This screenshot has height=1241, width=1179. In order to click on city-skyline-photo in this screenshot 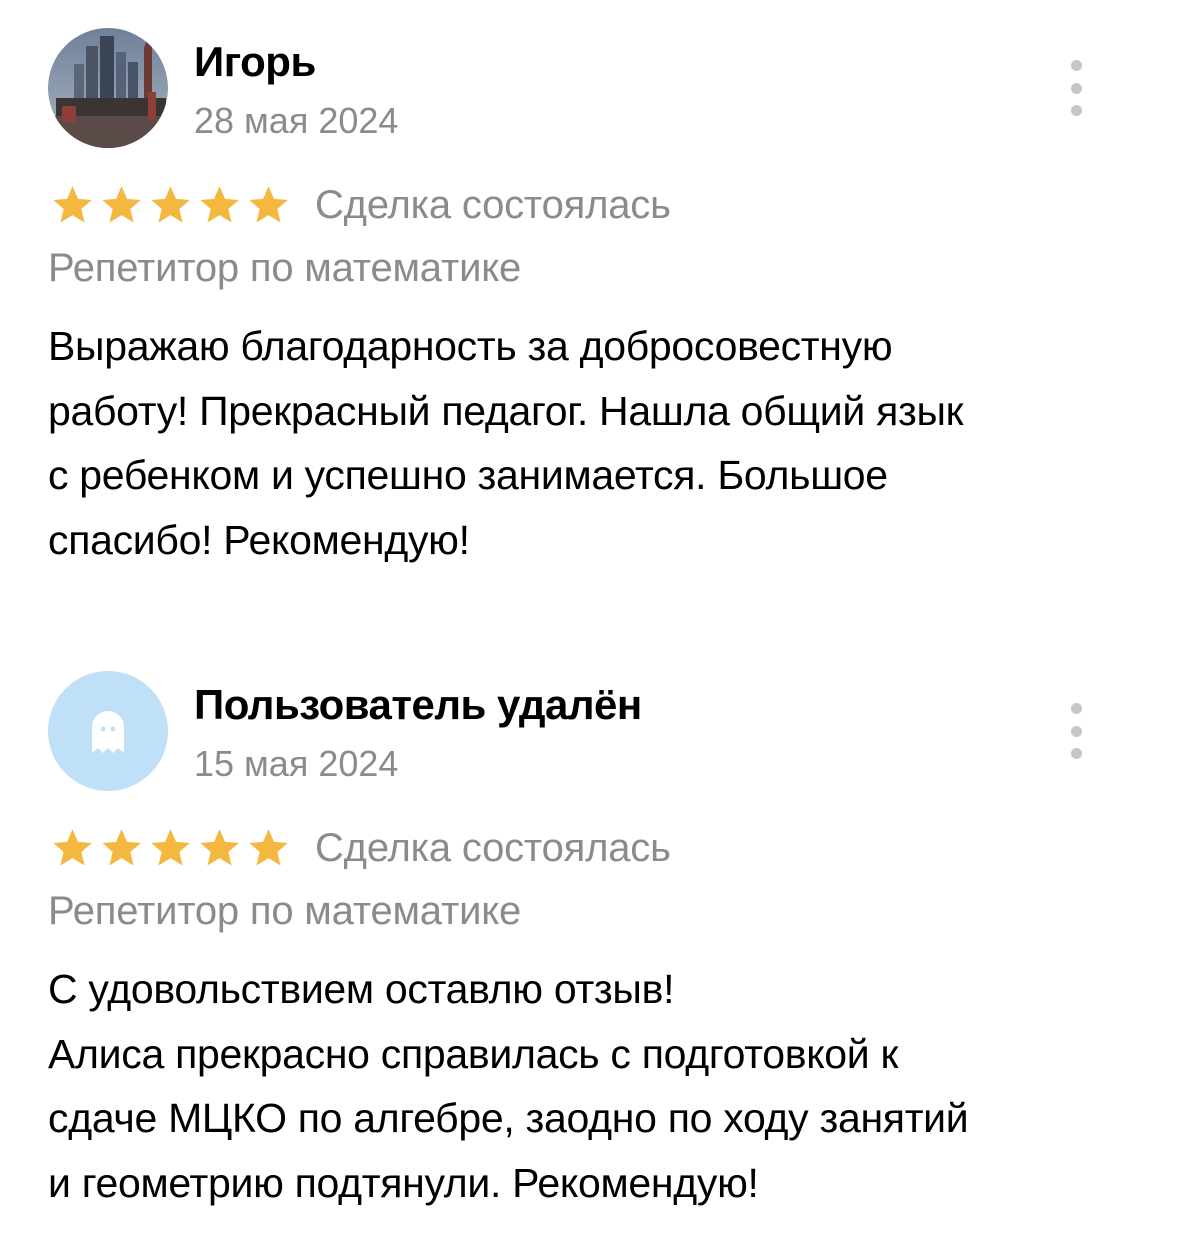, I will do `click(108, 88)`.